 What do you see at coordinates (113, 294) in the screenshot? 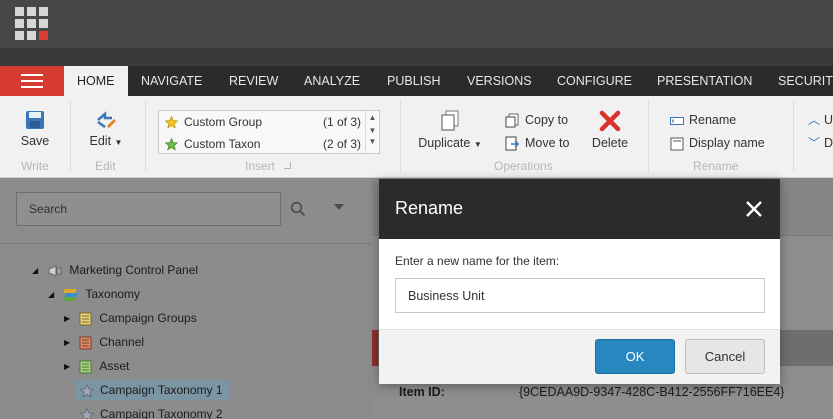
I see `tree-item-label: Taxonomy` at bounding box center [113, 294].